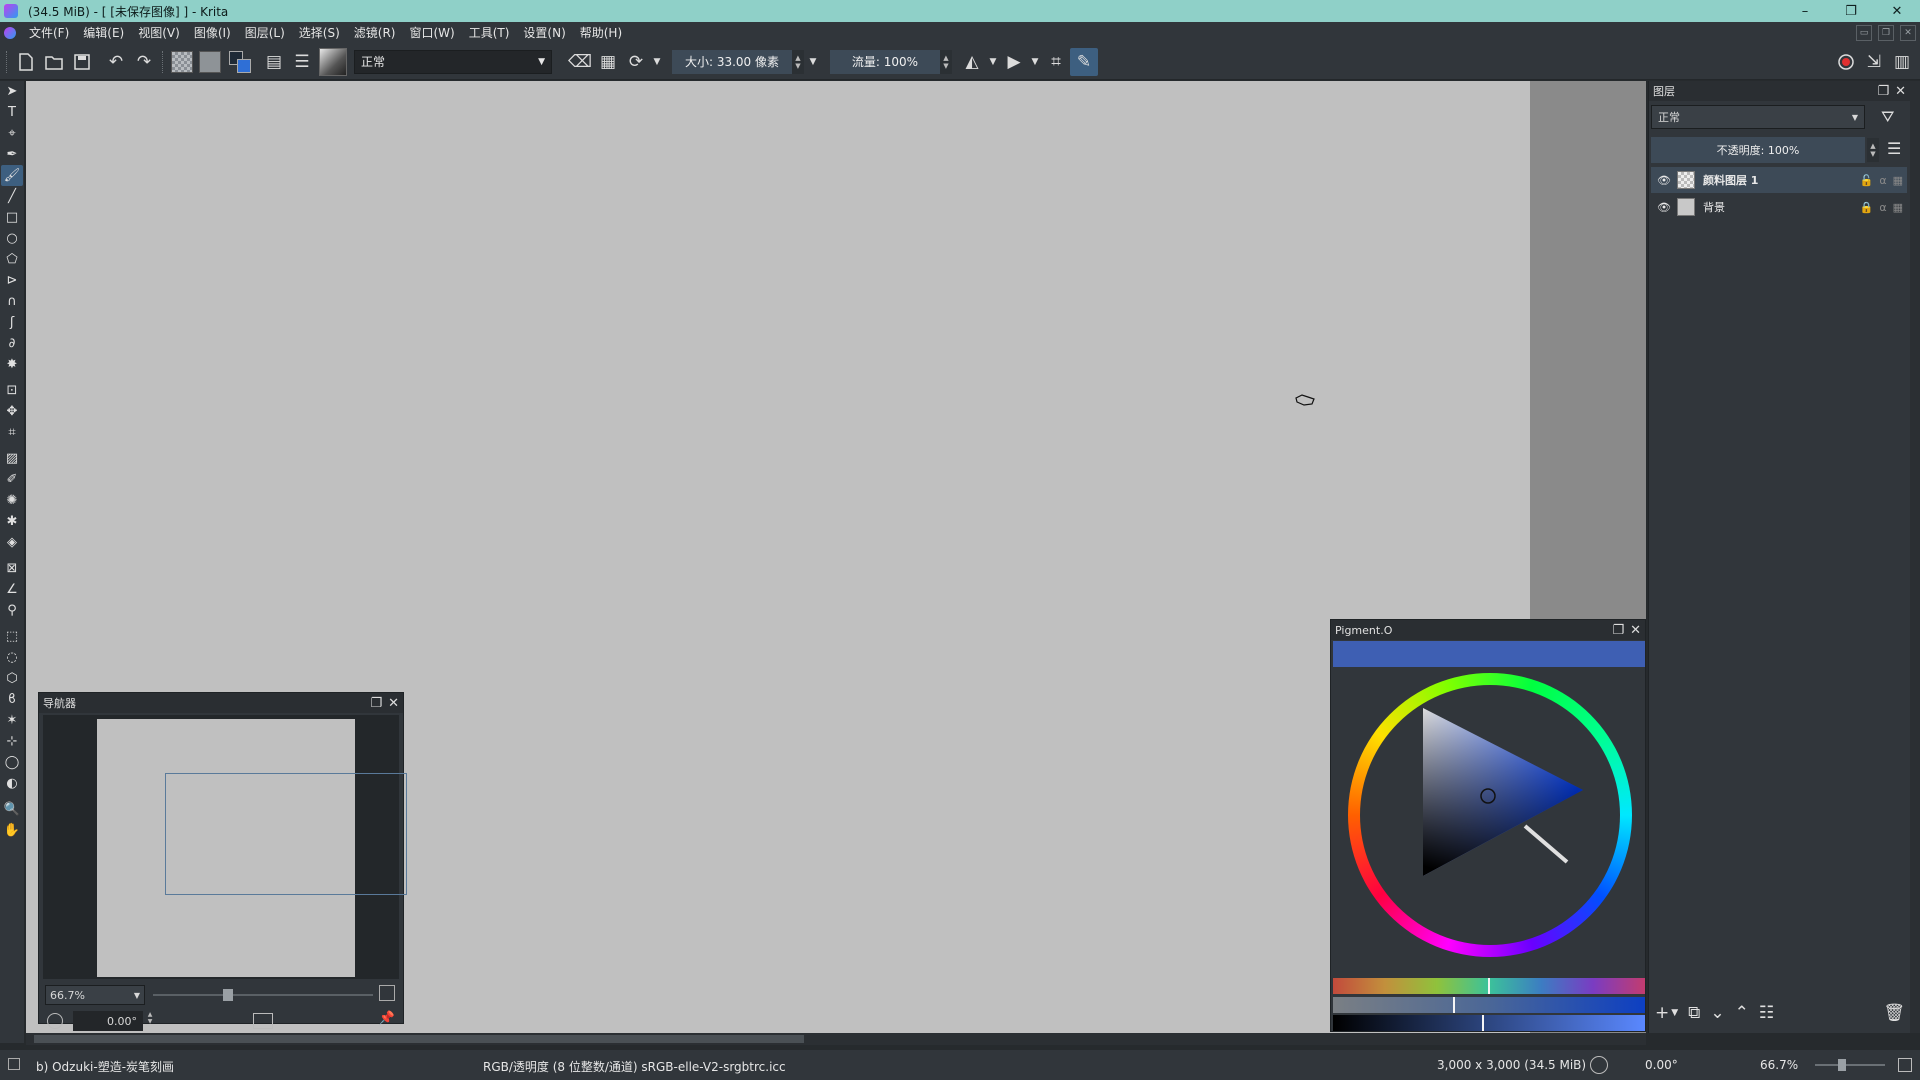 The width and height of the screenshot is (1920, 1080). Describe the element at coordinates (49, 33) in the screenshot. I see `menu-file: 文件(F)` at that location.